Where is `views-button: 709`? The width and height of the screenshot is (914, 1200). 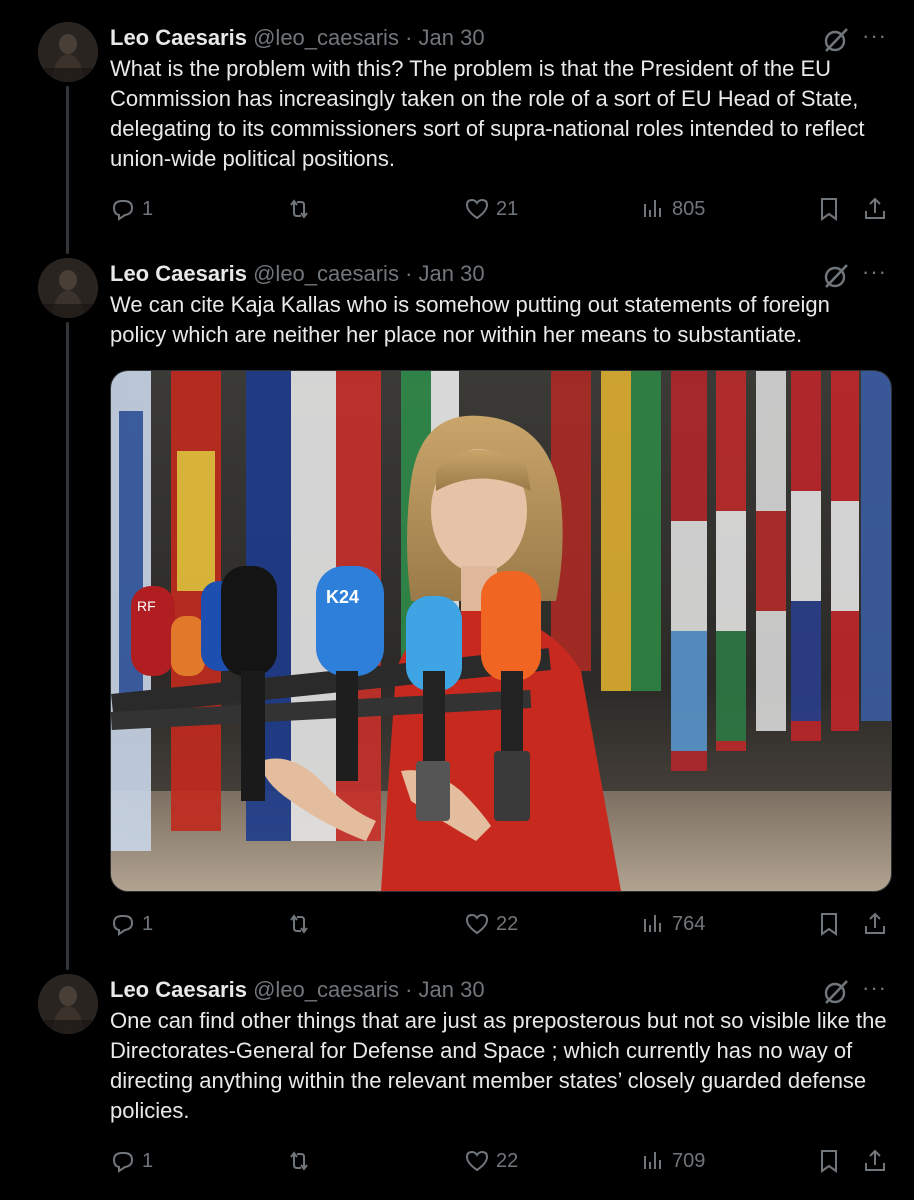 views-button: 709 is located at coordinates (672, 1161).